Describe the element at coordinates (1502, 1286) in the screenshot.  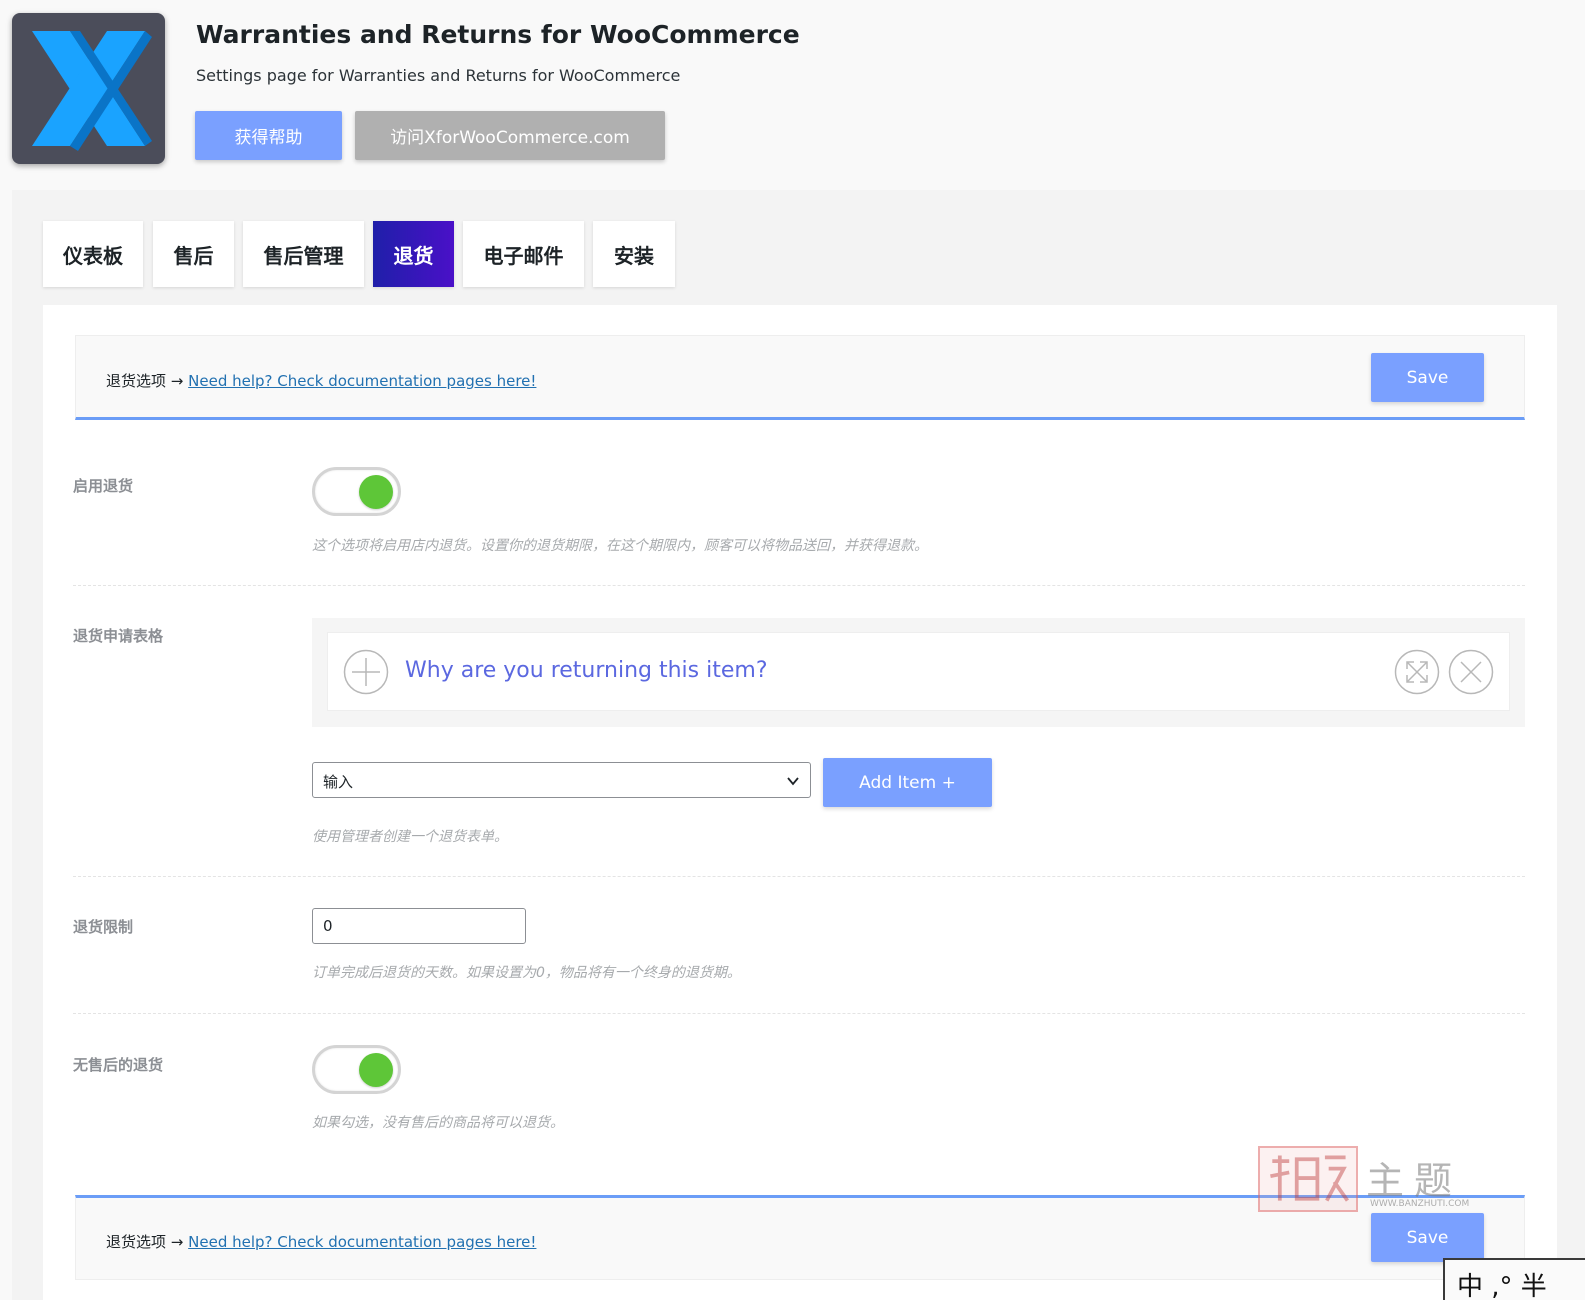
I see `ime-text: 中 ,° 半` at that location.